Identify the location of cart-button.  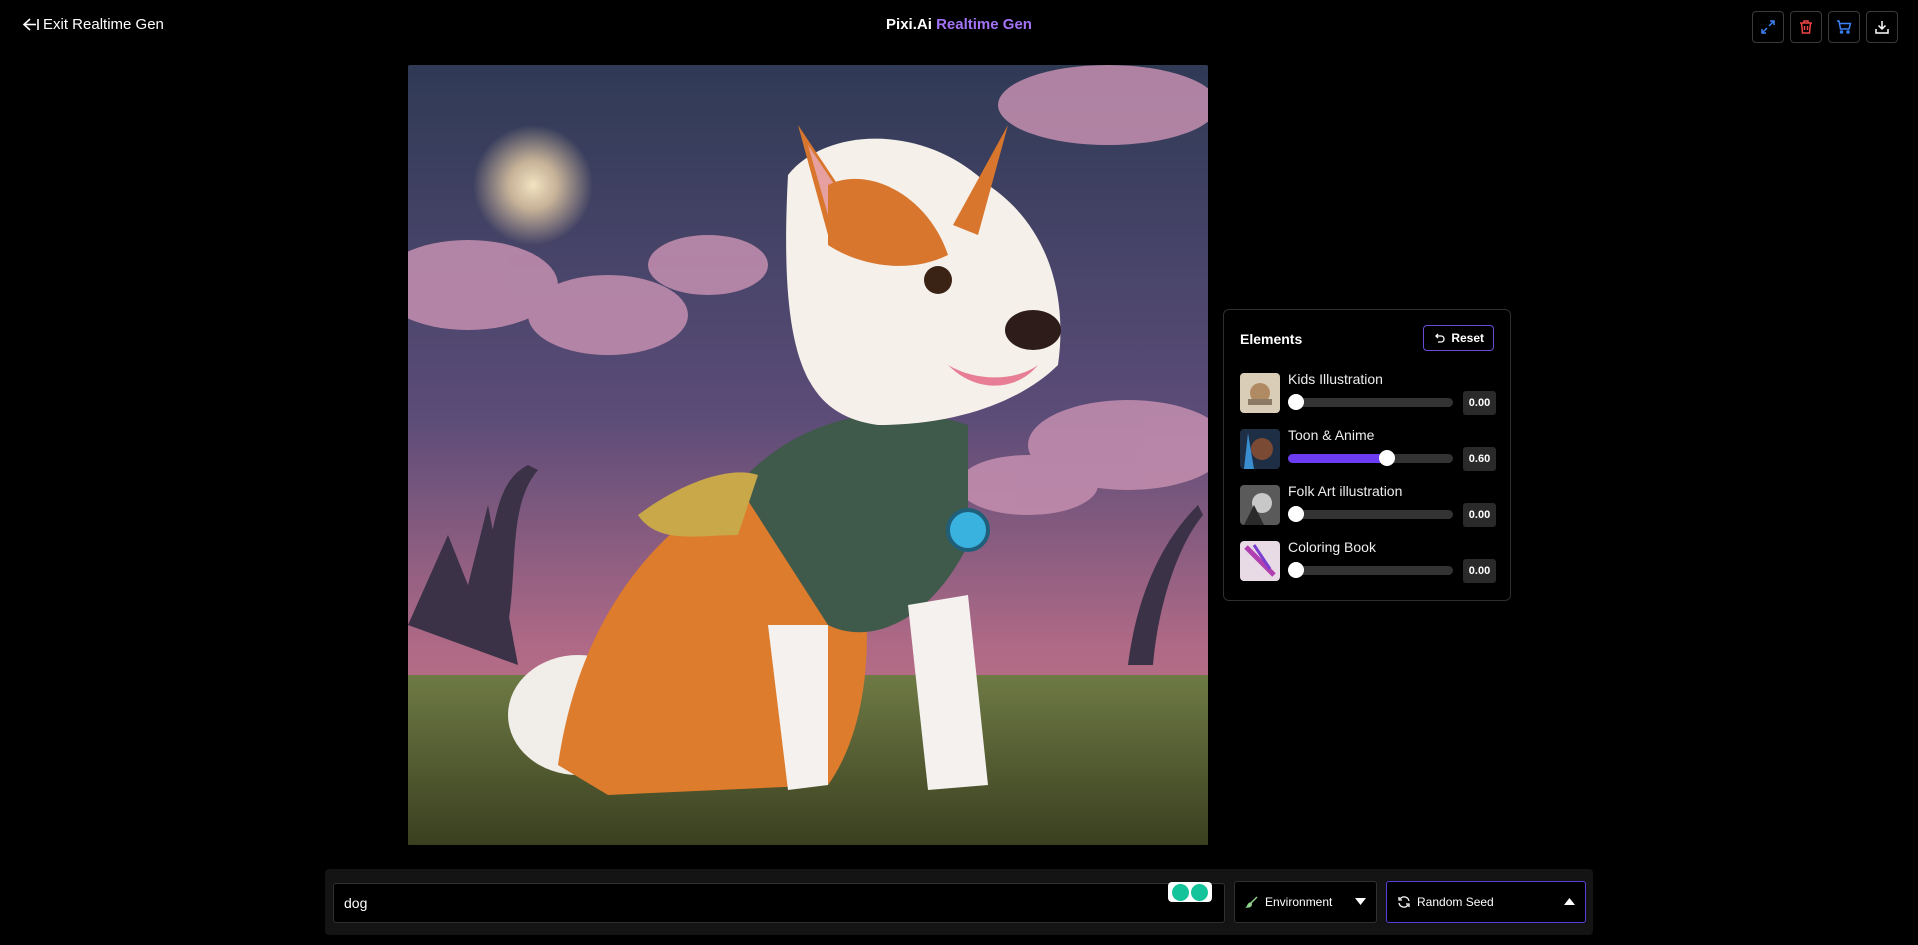
(1844, 27).